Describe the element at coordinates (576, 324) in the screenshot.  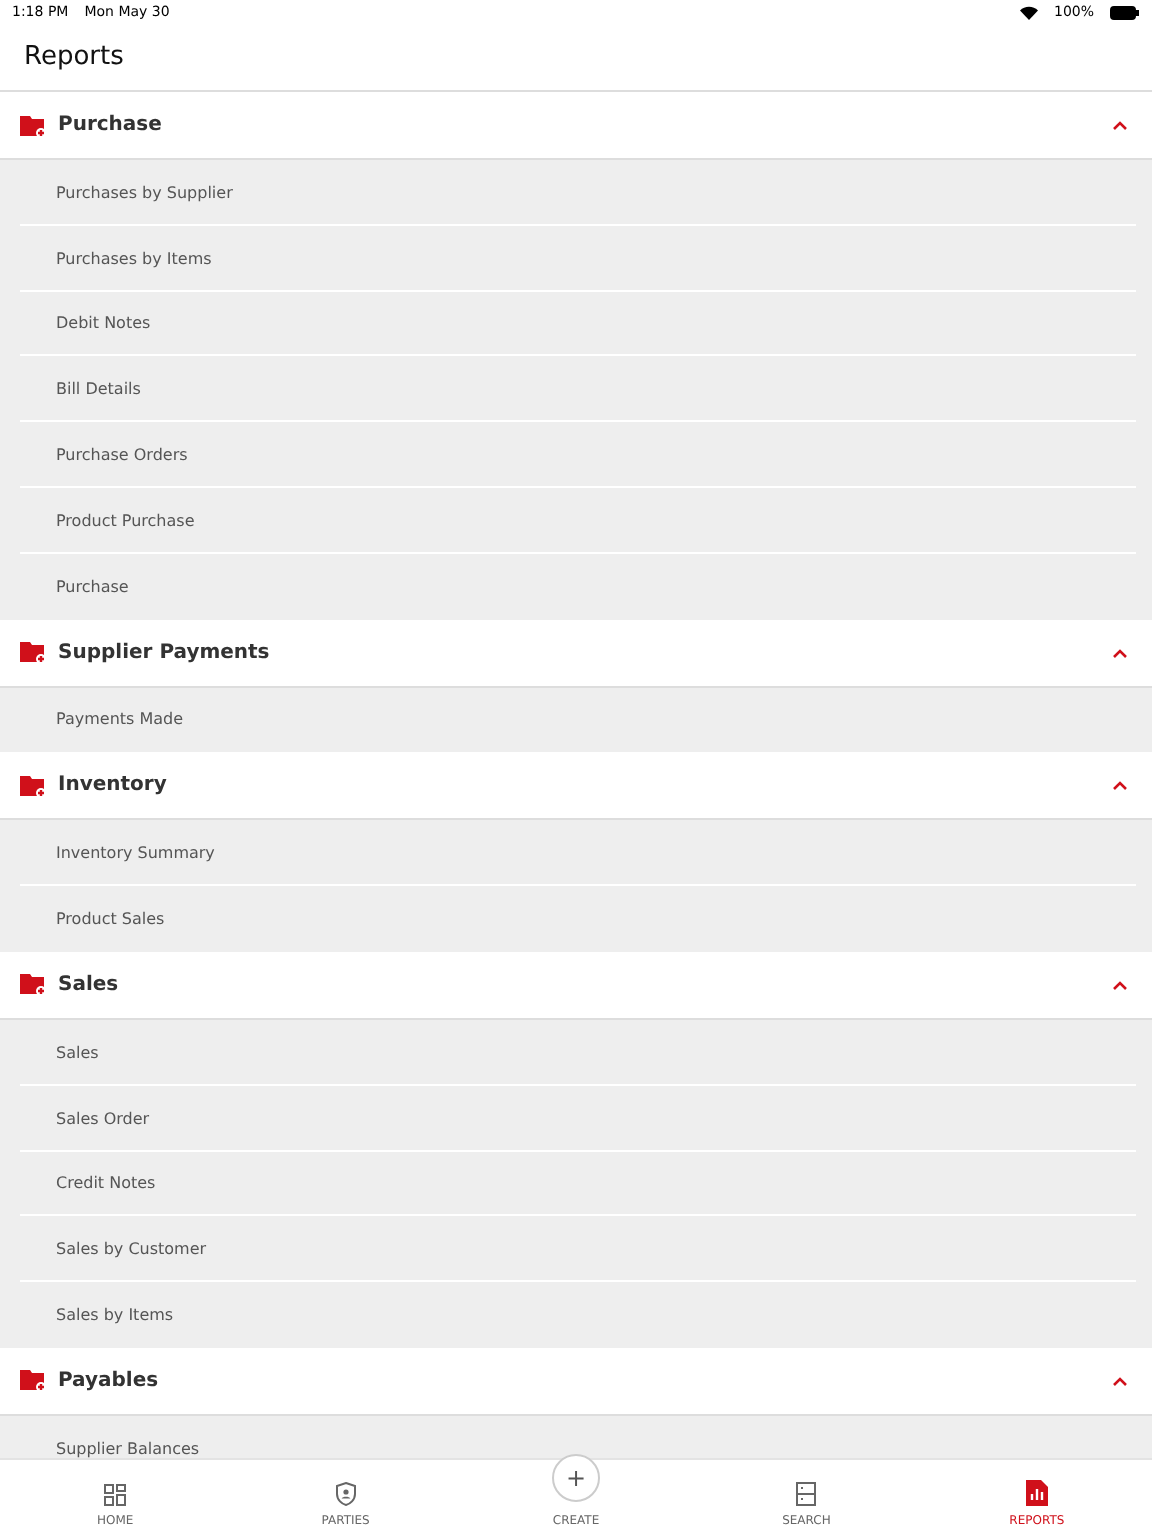
I see `report-item: Debit Notes` at that location.